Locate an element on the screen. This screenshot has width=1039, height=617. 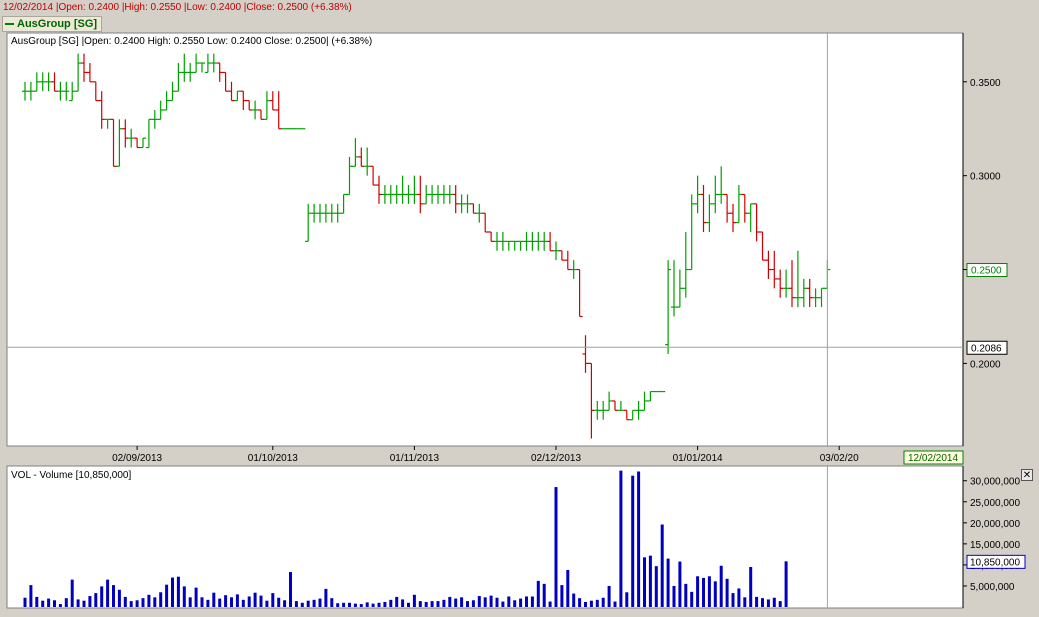
price-x-tick-label: 02/09/2013 is located at coordinates (137, 458).